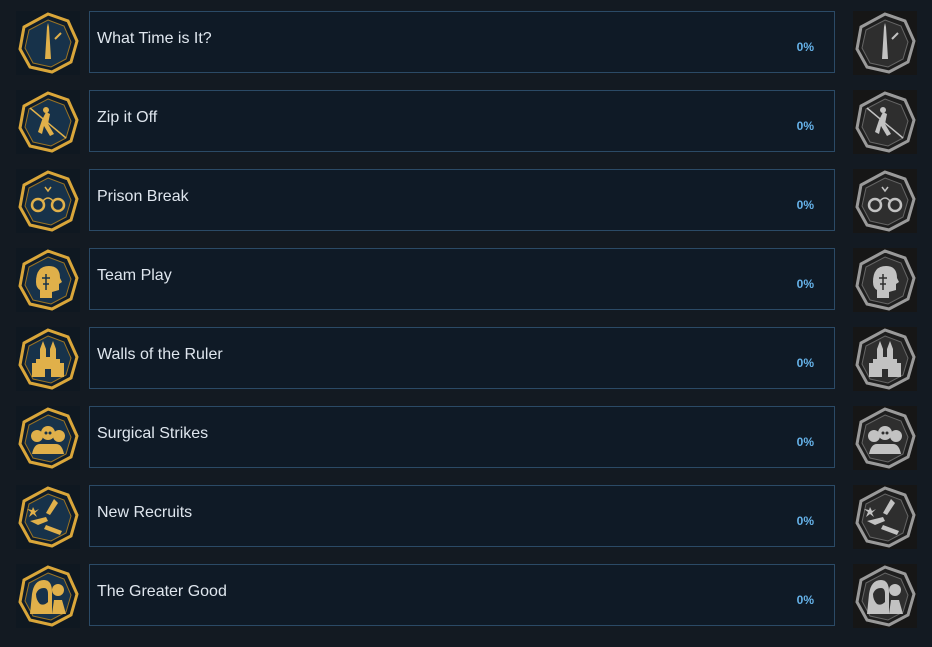 The width and height of the screenshot is (932, 647). What do you see at coordinates (462, 121) in the screenshot?
I see `achievement-card: Zip it Off 0%` at bounding box center [462, 121].